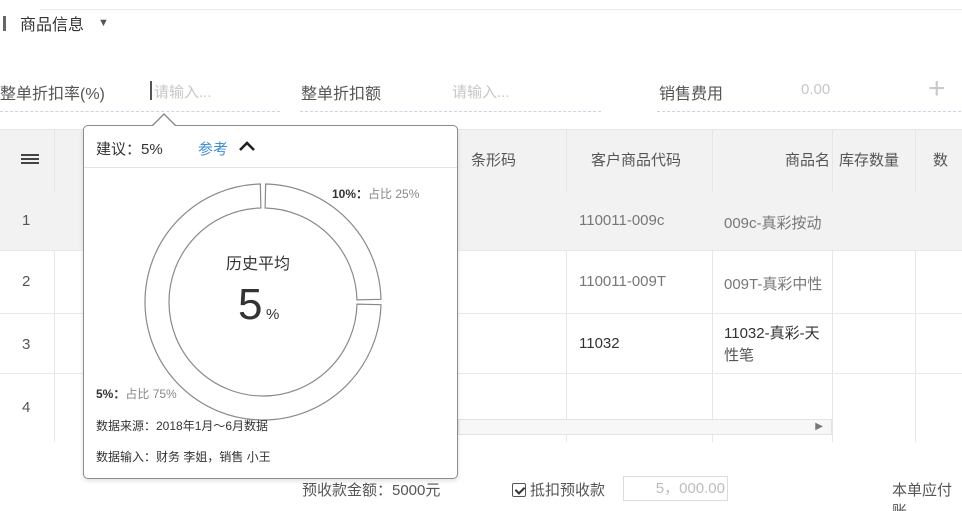 Image resolution: width=962 pixels, height=511 pixels. Describe the element at coordinates (450, 111) in the screenshot. I see `discount-amount-underline` at that location.